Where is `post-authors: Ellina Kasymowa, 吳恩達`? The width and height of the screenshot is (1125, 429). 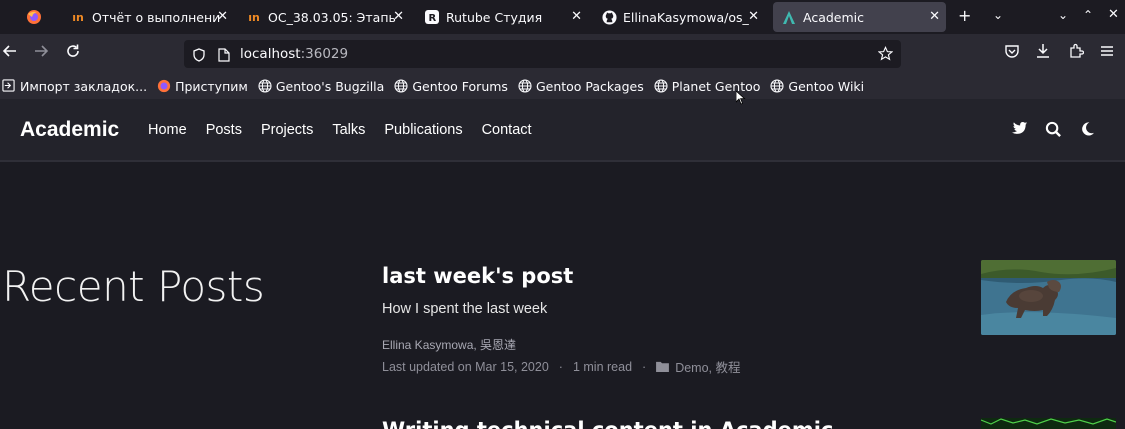
post-authors: Ellina Kasymowa, 吳恩達 is located at coordinates (449, 344).